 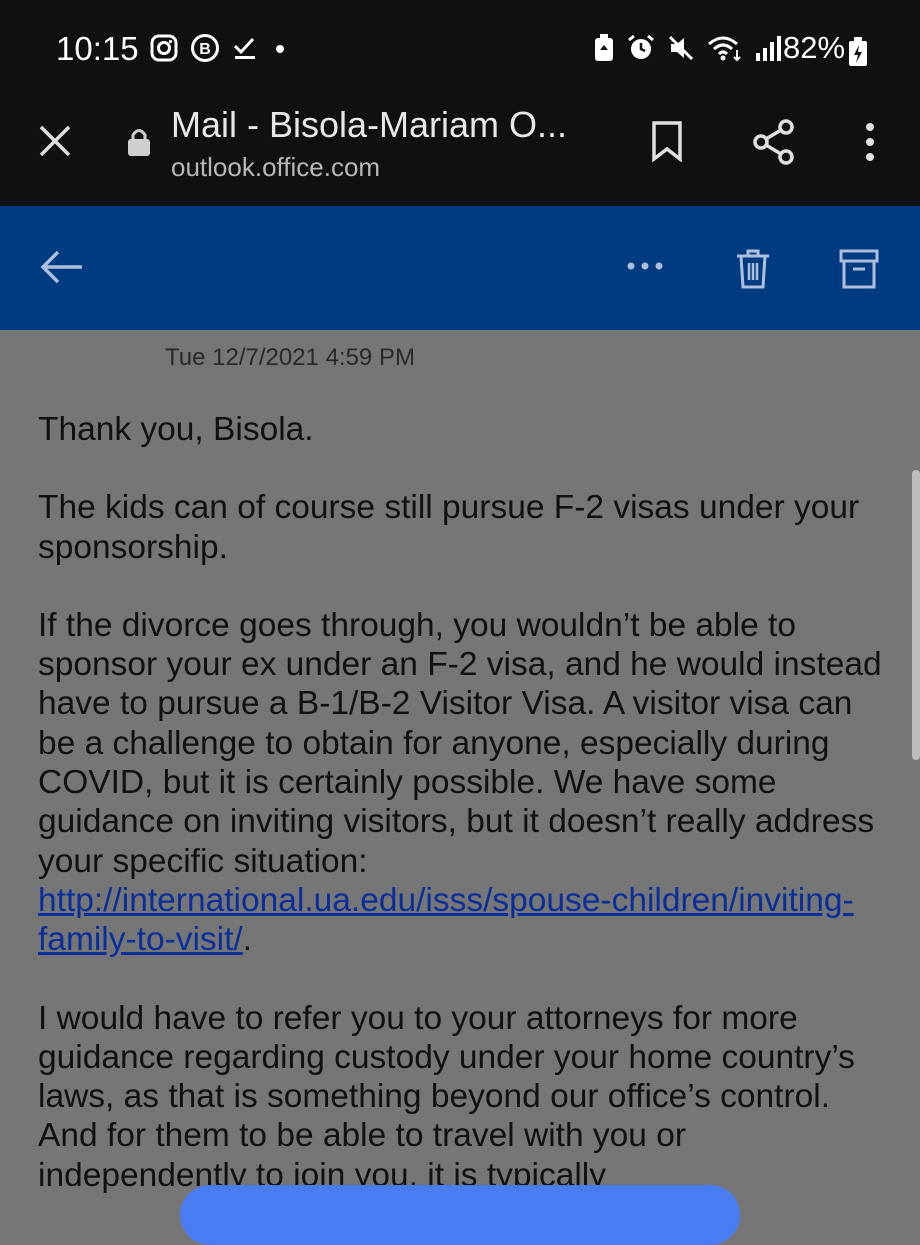 I want to click on delete-icon, so click(x=753, y=269).